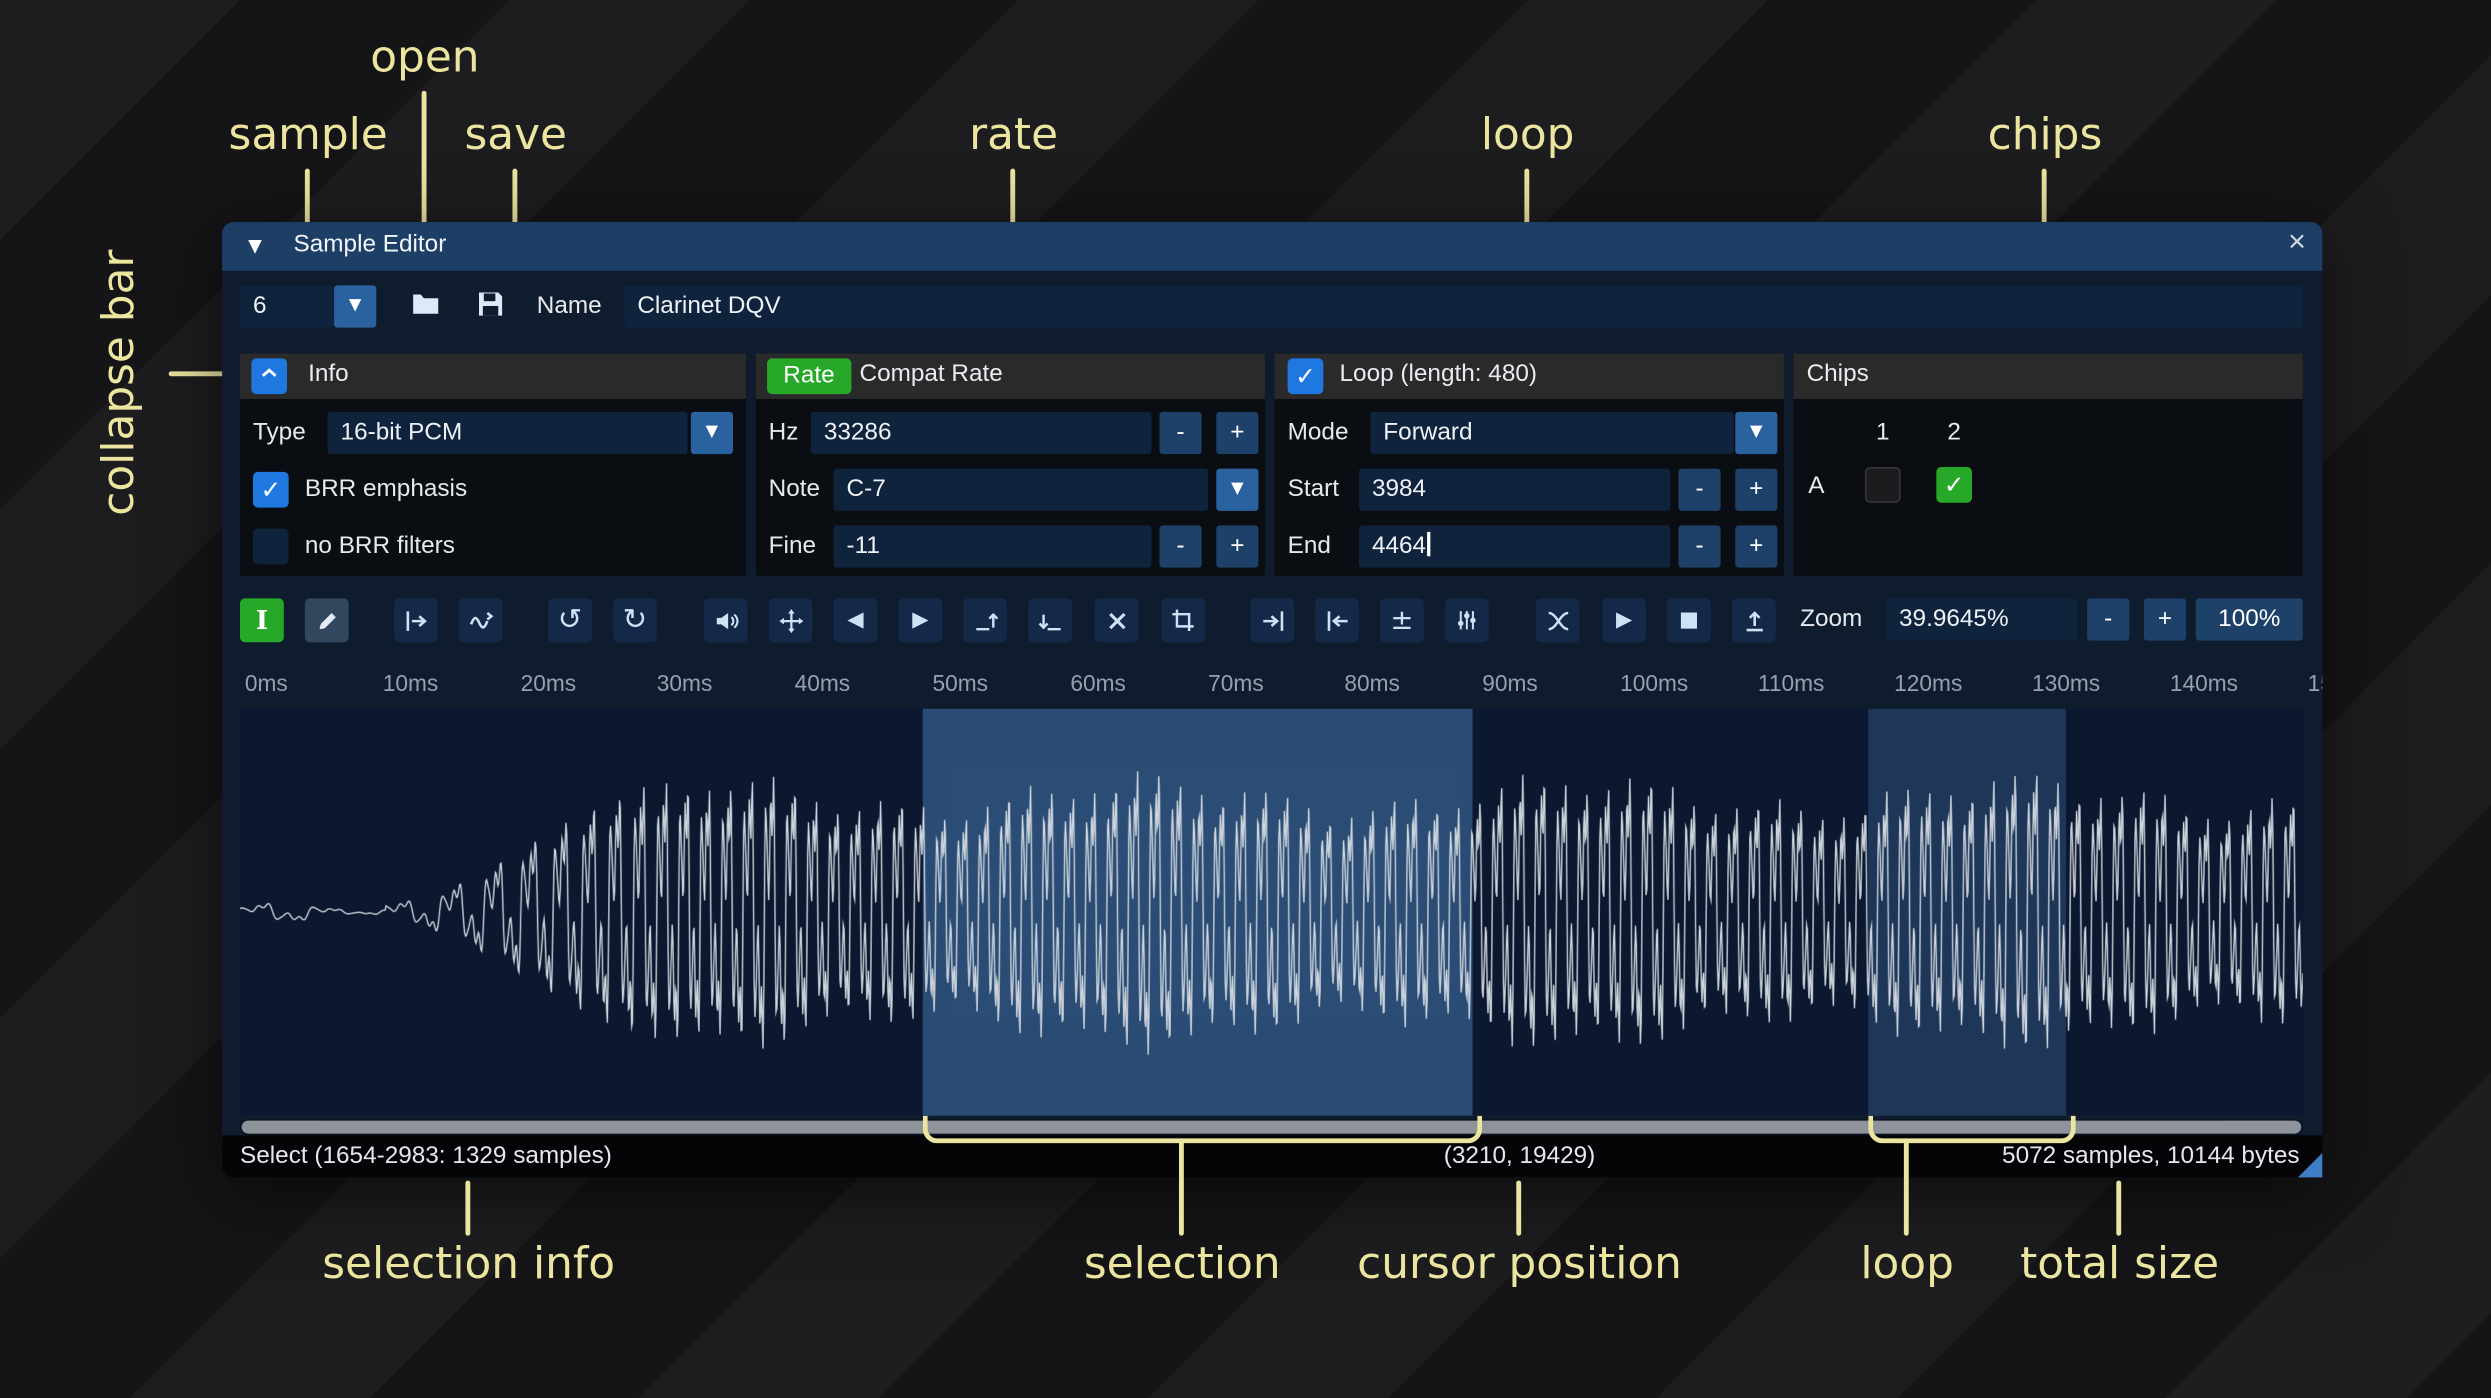 The width and height of the screenshot is (2491, 1398). I want to click on fine-plus-button: +, so click(1237, 546).